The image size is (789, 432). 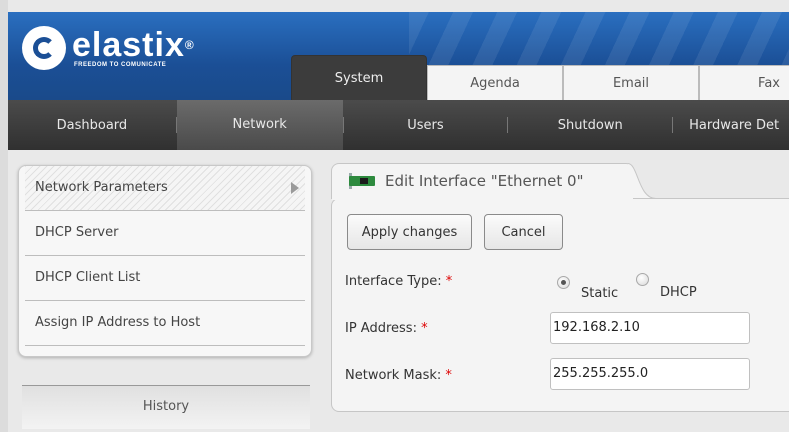 I want to click on menu-item-network: Network, so click(x=259, y=125).